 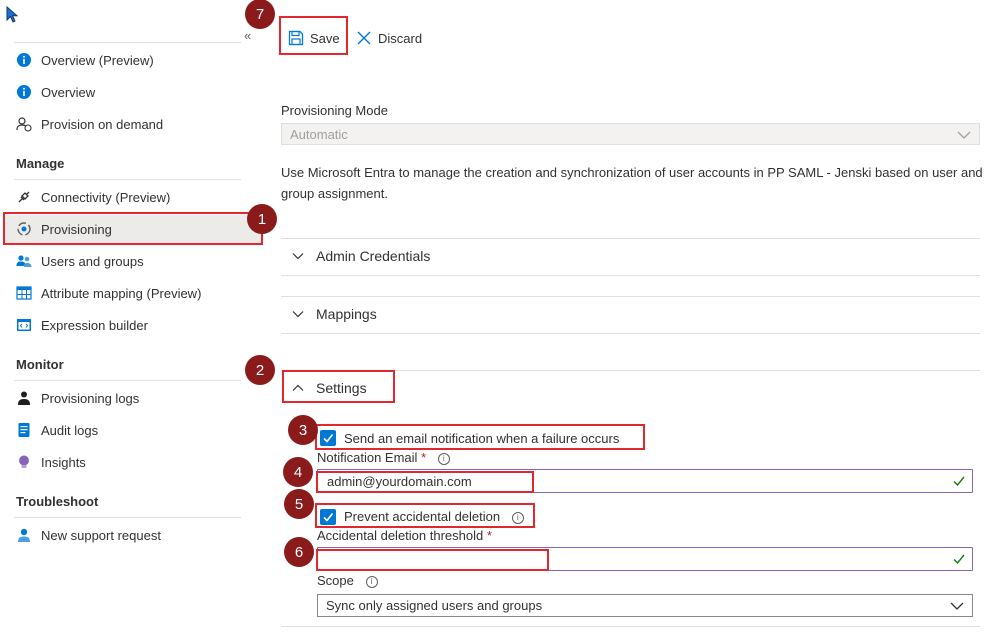 What do you see at coordinates (299, 504) in the screenshot?
I see `annotation-badge: 5` at bounding box center [299, 504].